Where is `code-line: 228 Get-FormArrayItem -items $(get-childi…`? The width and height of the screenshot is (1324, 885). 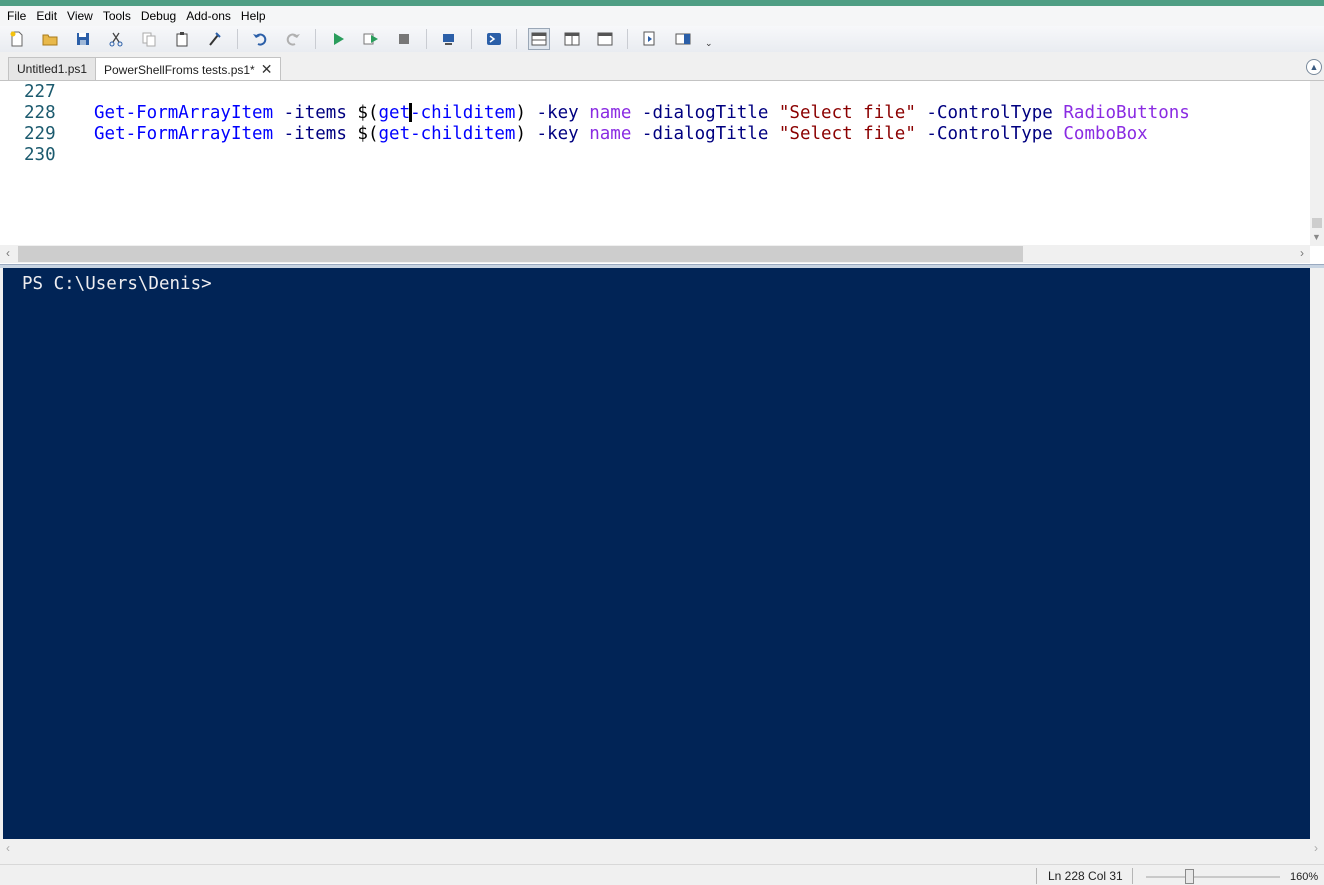 code-line: 228 Get-FormArrayItem -items $(get-childi… is located at coordinates (657, 113).